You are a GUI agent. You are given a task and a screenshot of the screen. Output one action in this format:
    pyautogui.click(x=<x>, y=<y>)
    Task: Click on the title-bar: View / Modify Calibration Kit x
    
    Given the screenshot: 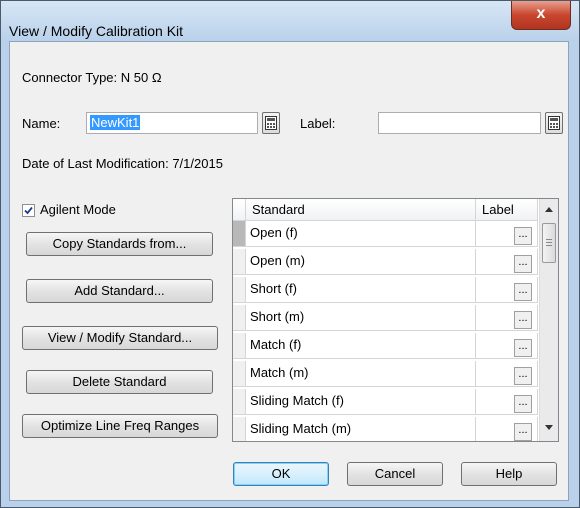 What is the action you would take?
    pyautogui.click(x=290, y=21)
    